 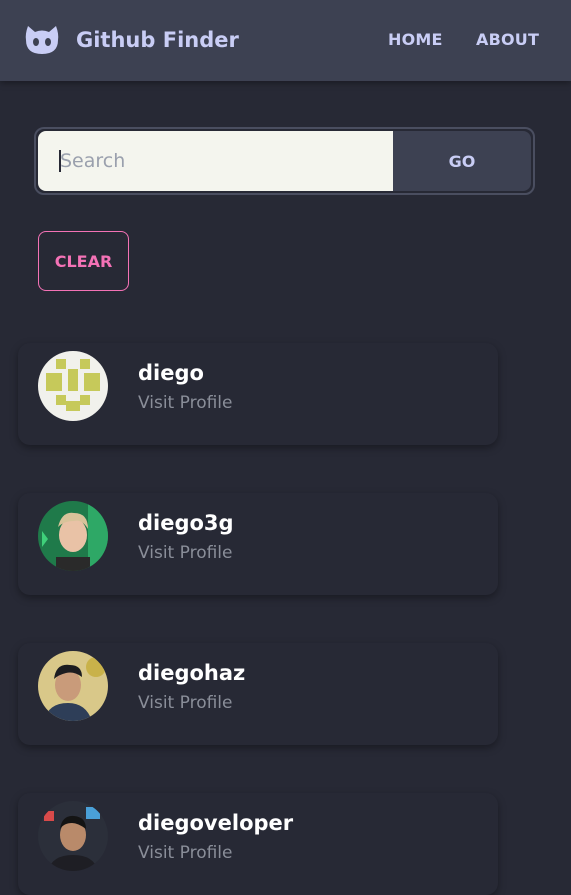 I want to click on nav-about-link: ABOUT, so click(x=507, y=39).